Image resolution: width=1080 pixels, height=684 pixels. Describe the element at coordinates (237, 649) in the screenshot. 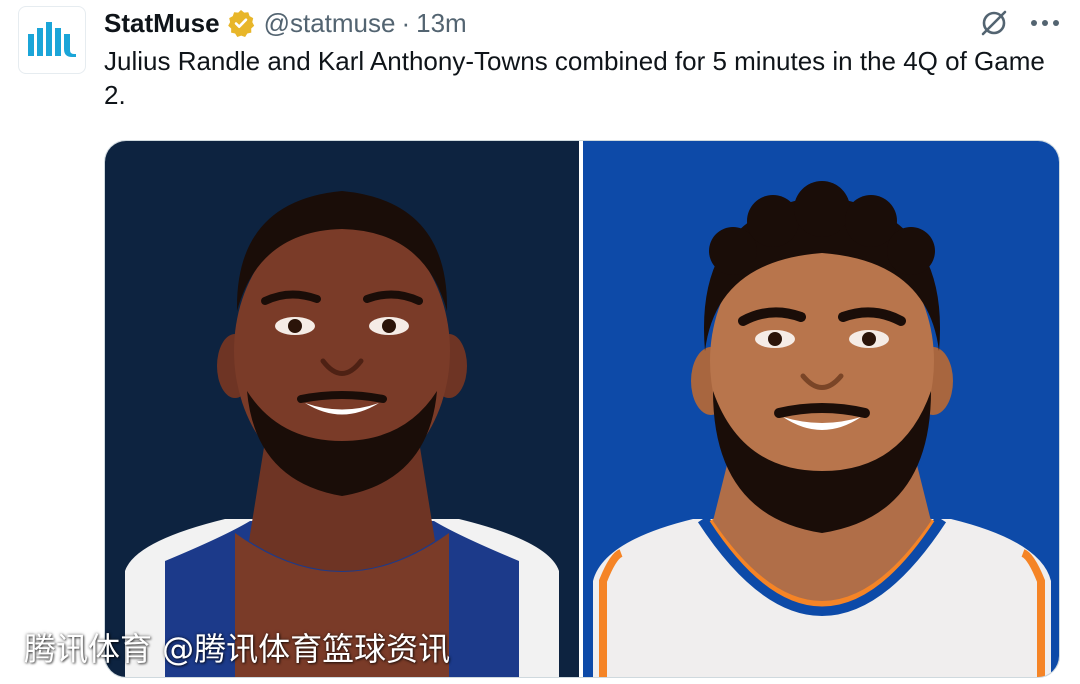

I see `watermark-text: 腾讯体育 @腾讯体育篮球资讯` at that location.